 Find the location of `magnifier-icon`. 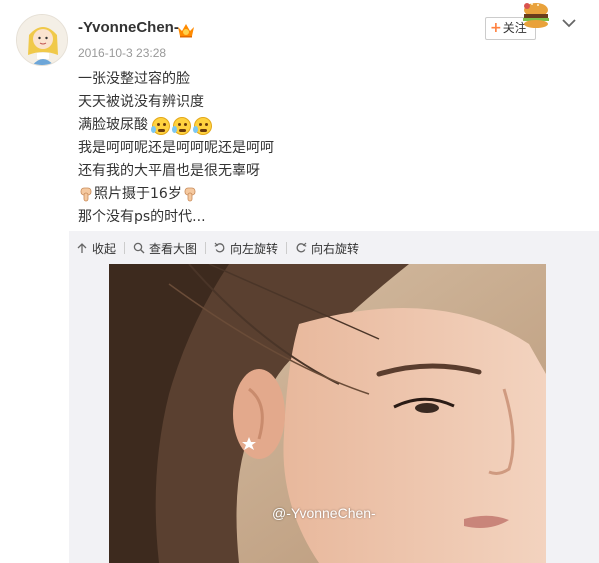

magnifier-icon is located at coordinates (139, 248).